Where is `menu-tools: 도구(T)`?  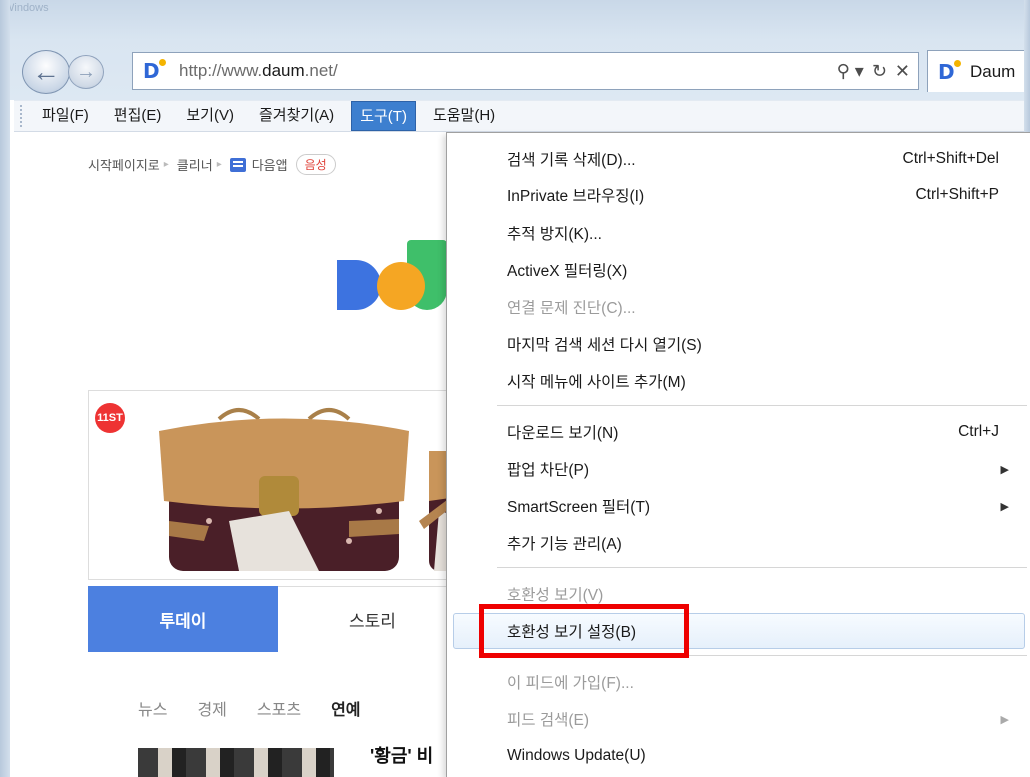
menu-tools: 도구(T) is located at coordinates (383, 116).